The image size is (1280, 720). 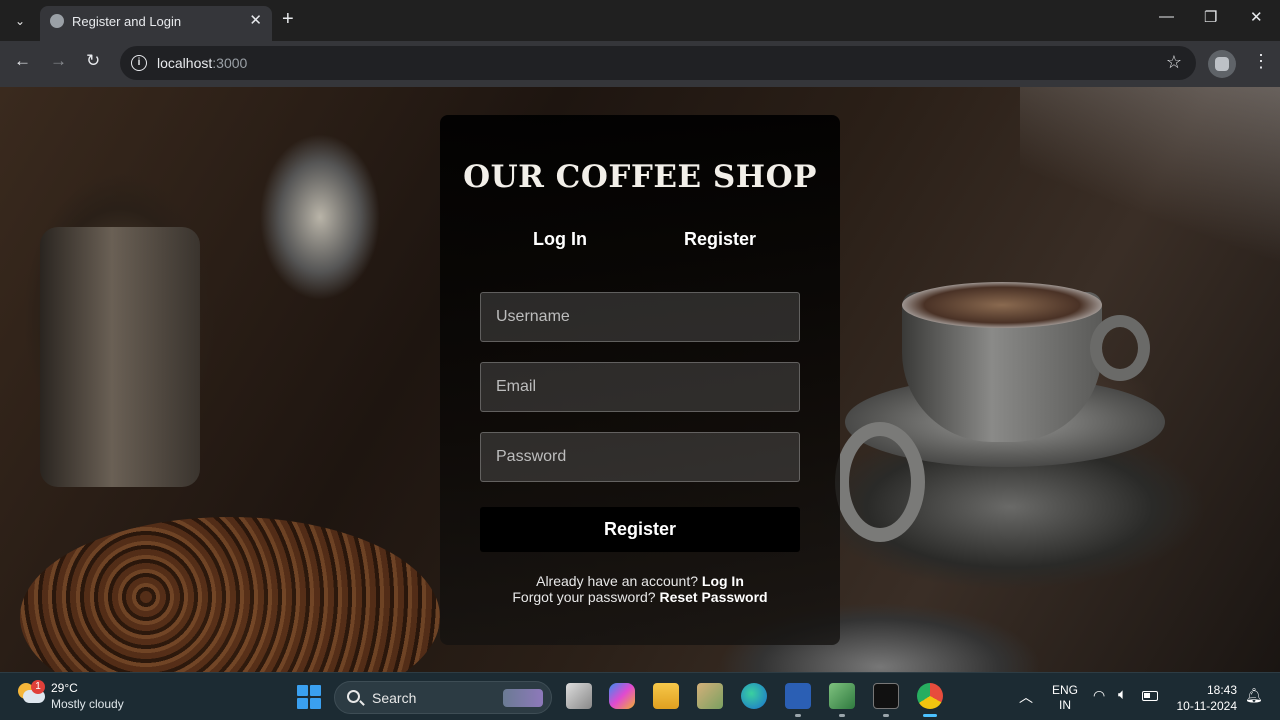 What do you see at coordinates (353, 696) in the screenshot?
I see `search-icon` at bounding box center [353, 696].